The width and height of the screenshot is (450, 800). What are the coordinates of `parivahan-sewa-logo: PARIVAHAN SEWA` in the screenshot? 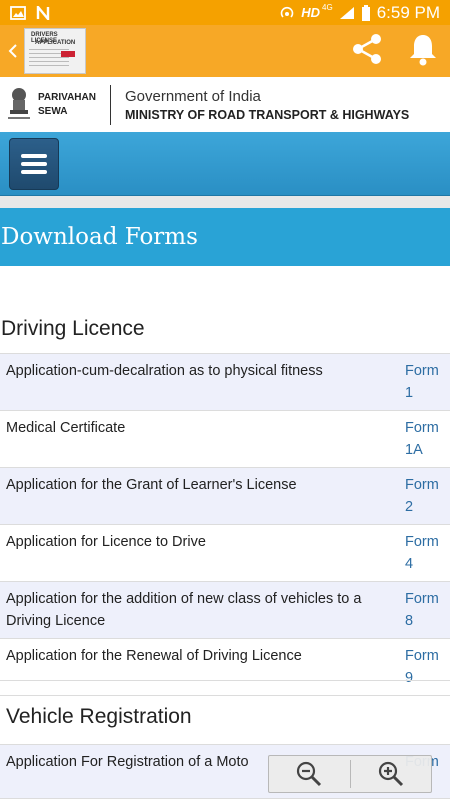 It's located at (67, 105).